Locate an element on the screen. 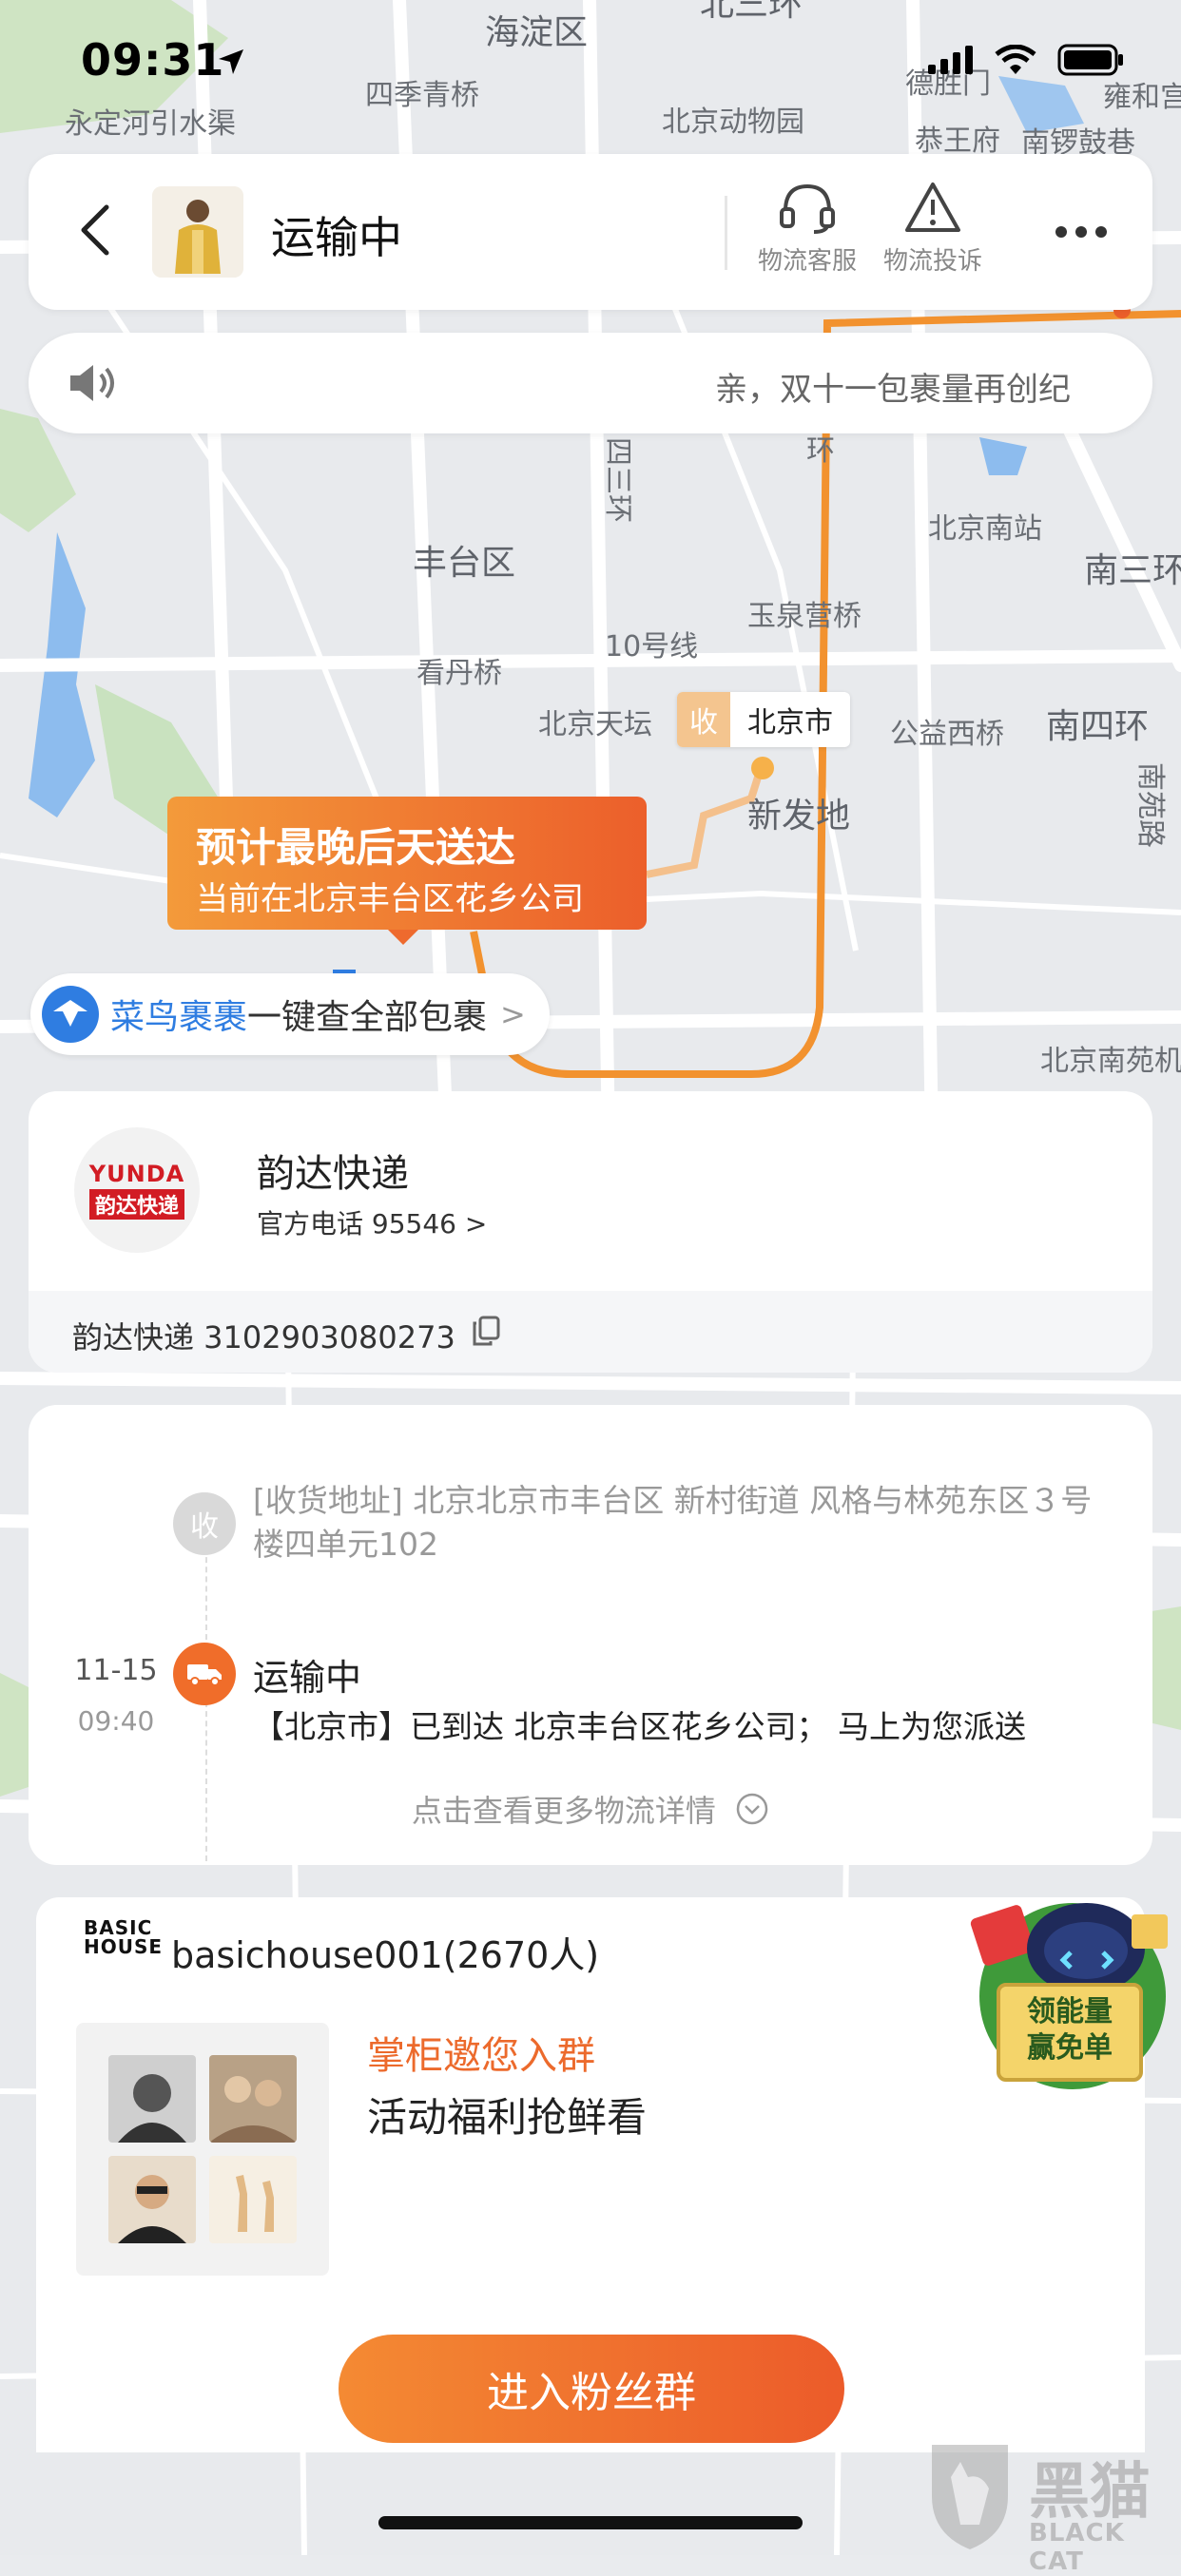 This screenshot has height=2576, width=1181. promo-line: 赢免单 is located at coordinates (1070, 2048).